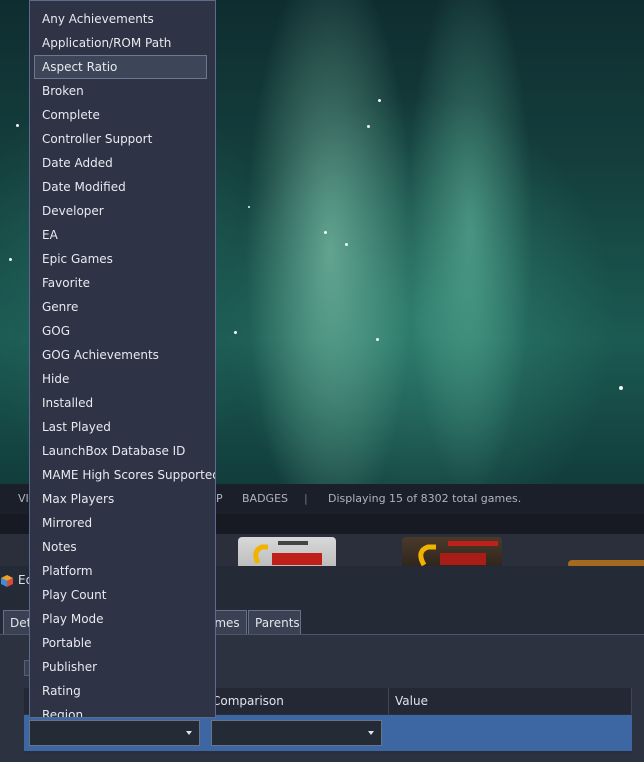  Describe the element at coordinates (118, 43) in the screenshot. I see `dropdown-item: Application/ROM Path` at that location.